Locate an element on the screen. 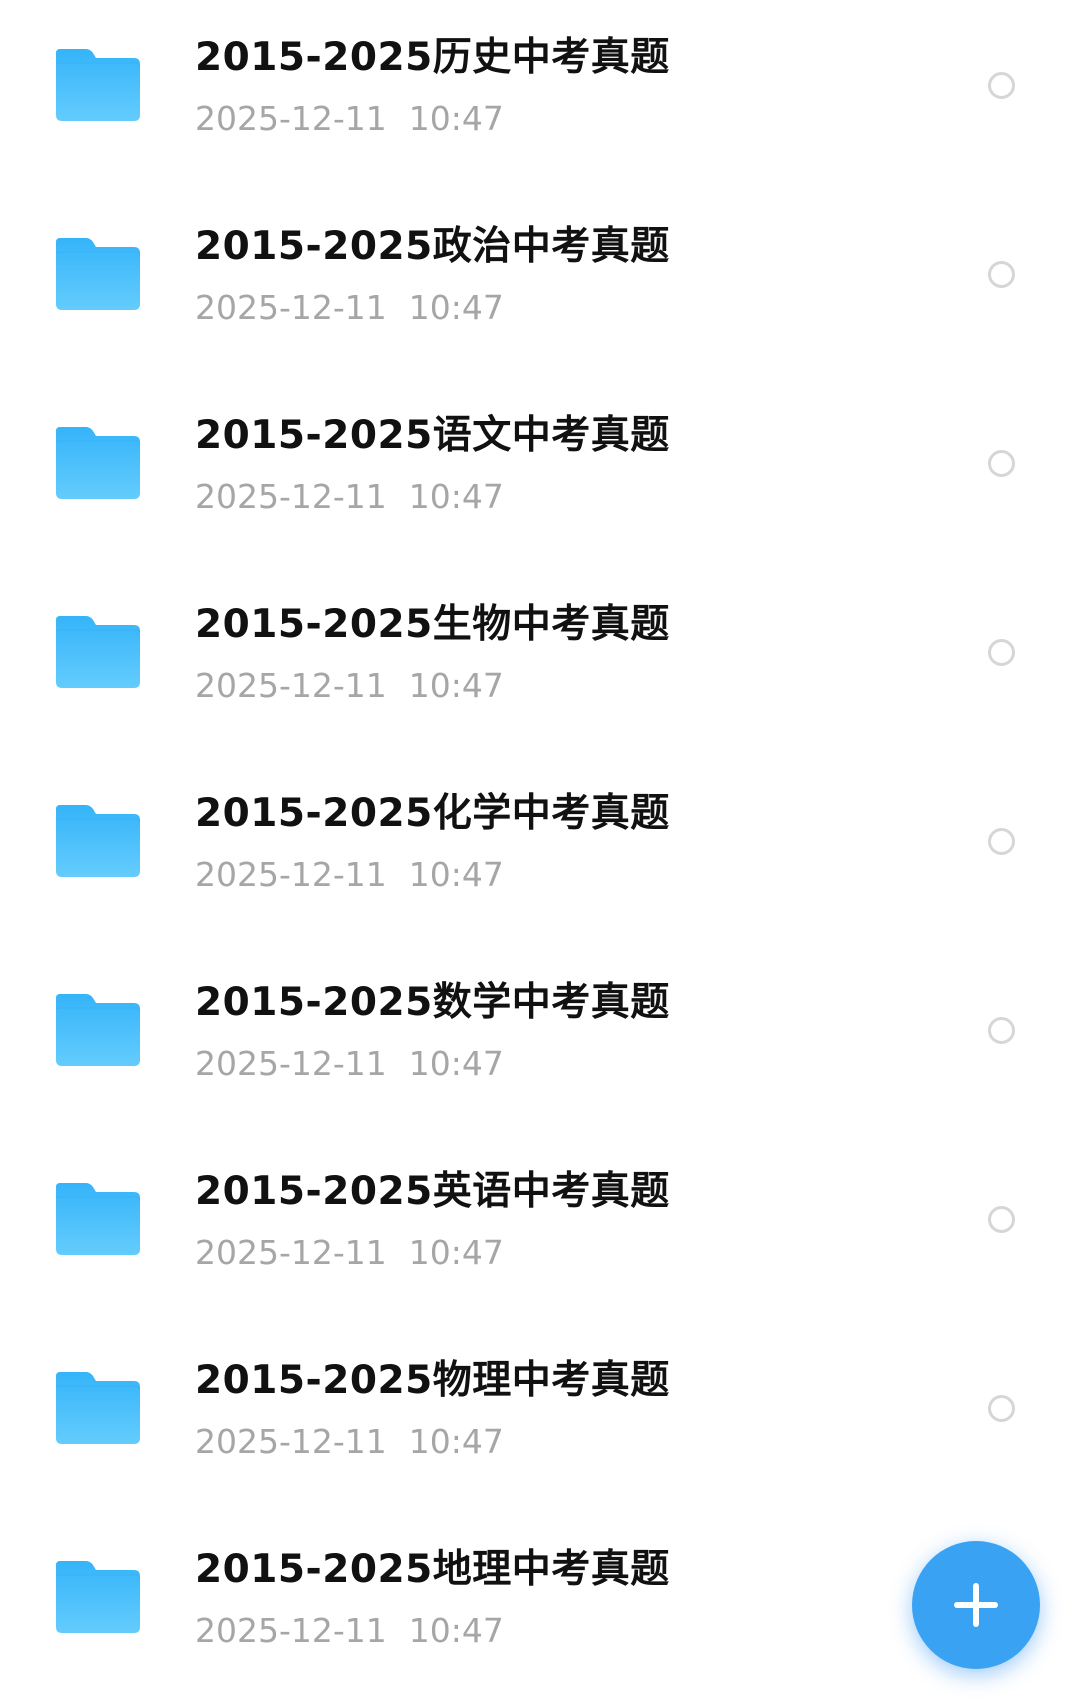 This screenshot has width=1080, height=1702. file-name: 2015-2025生物中考真题 is located at coordinates (432, 624).